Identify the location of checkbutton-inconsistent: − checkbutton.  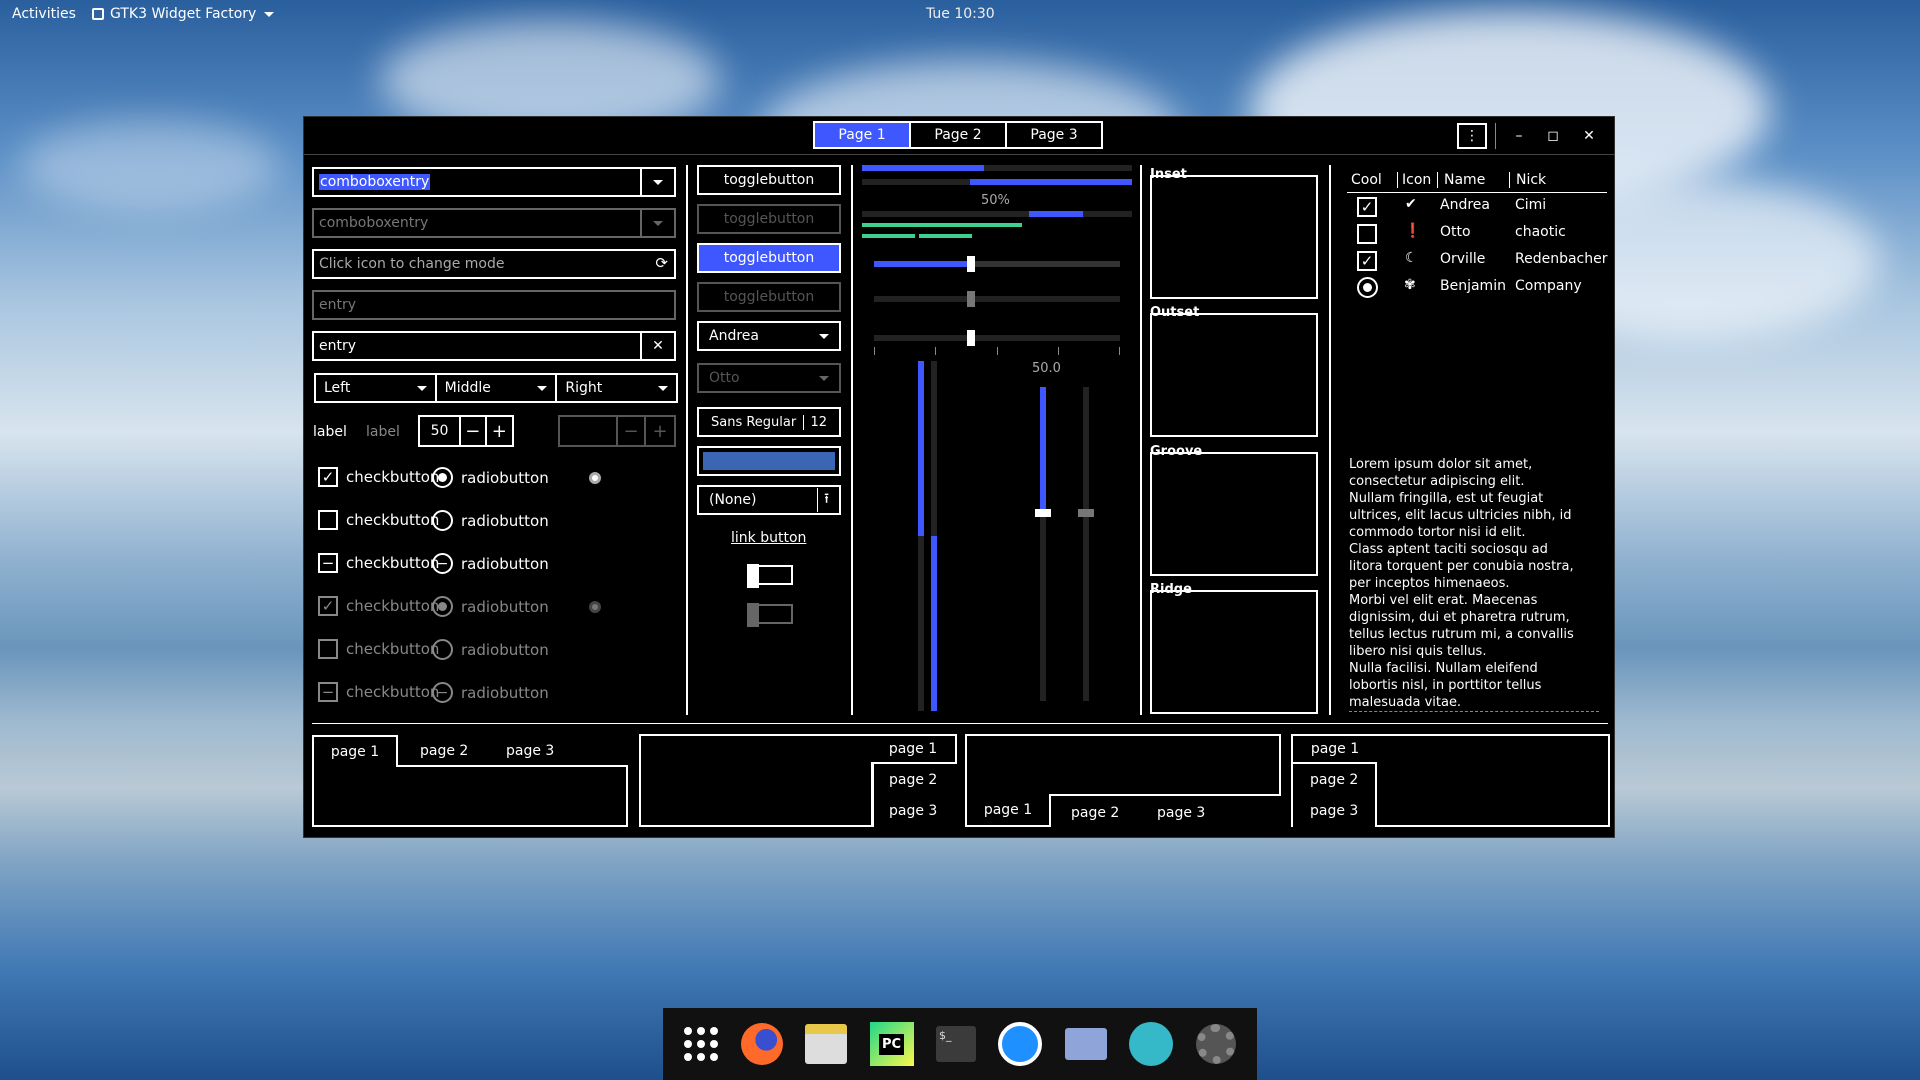
(378, 563).